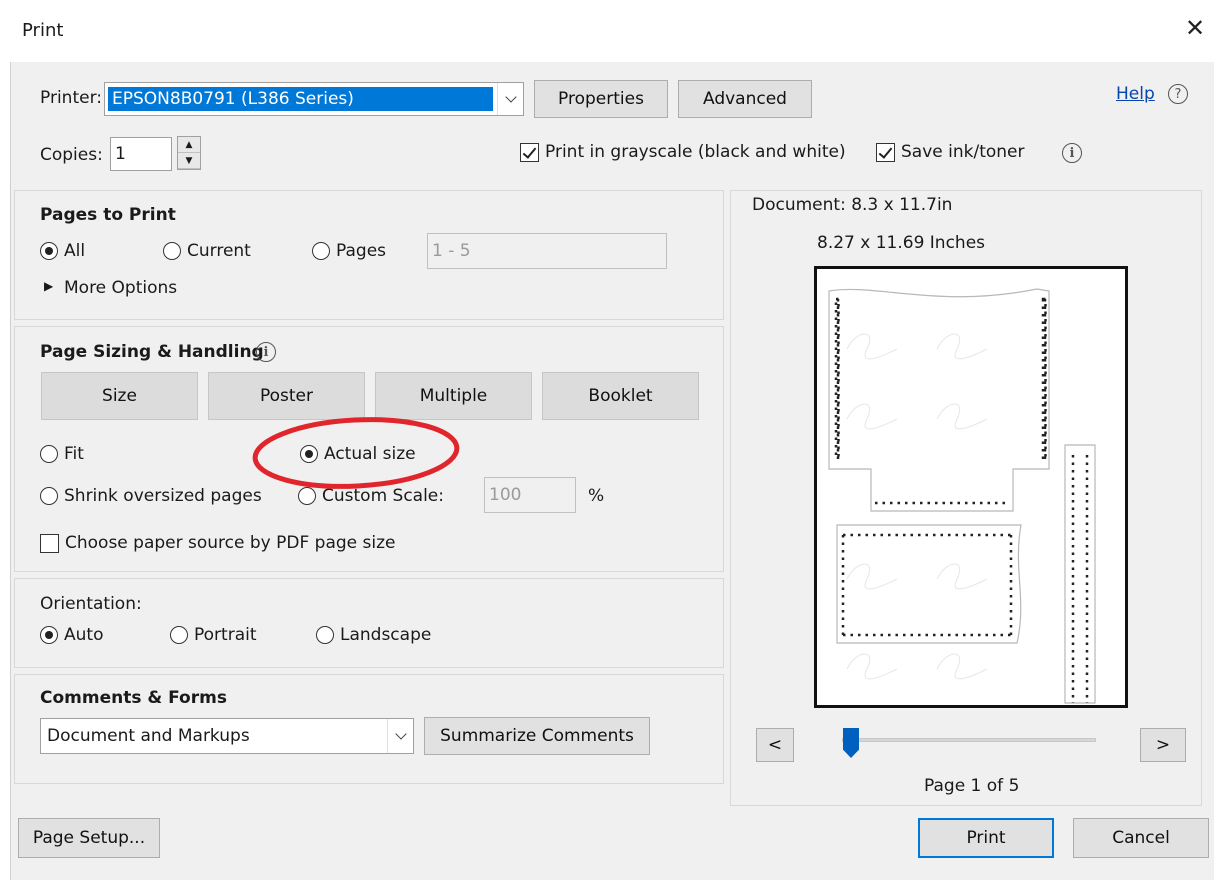 The image size is (1218, 880). What do you see at coordinates (189, 161) in the screenshot?
I see `stepper-down-icon: ▼` at bounding box center [189, 161].